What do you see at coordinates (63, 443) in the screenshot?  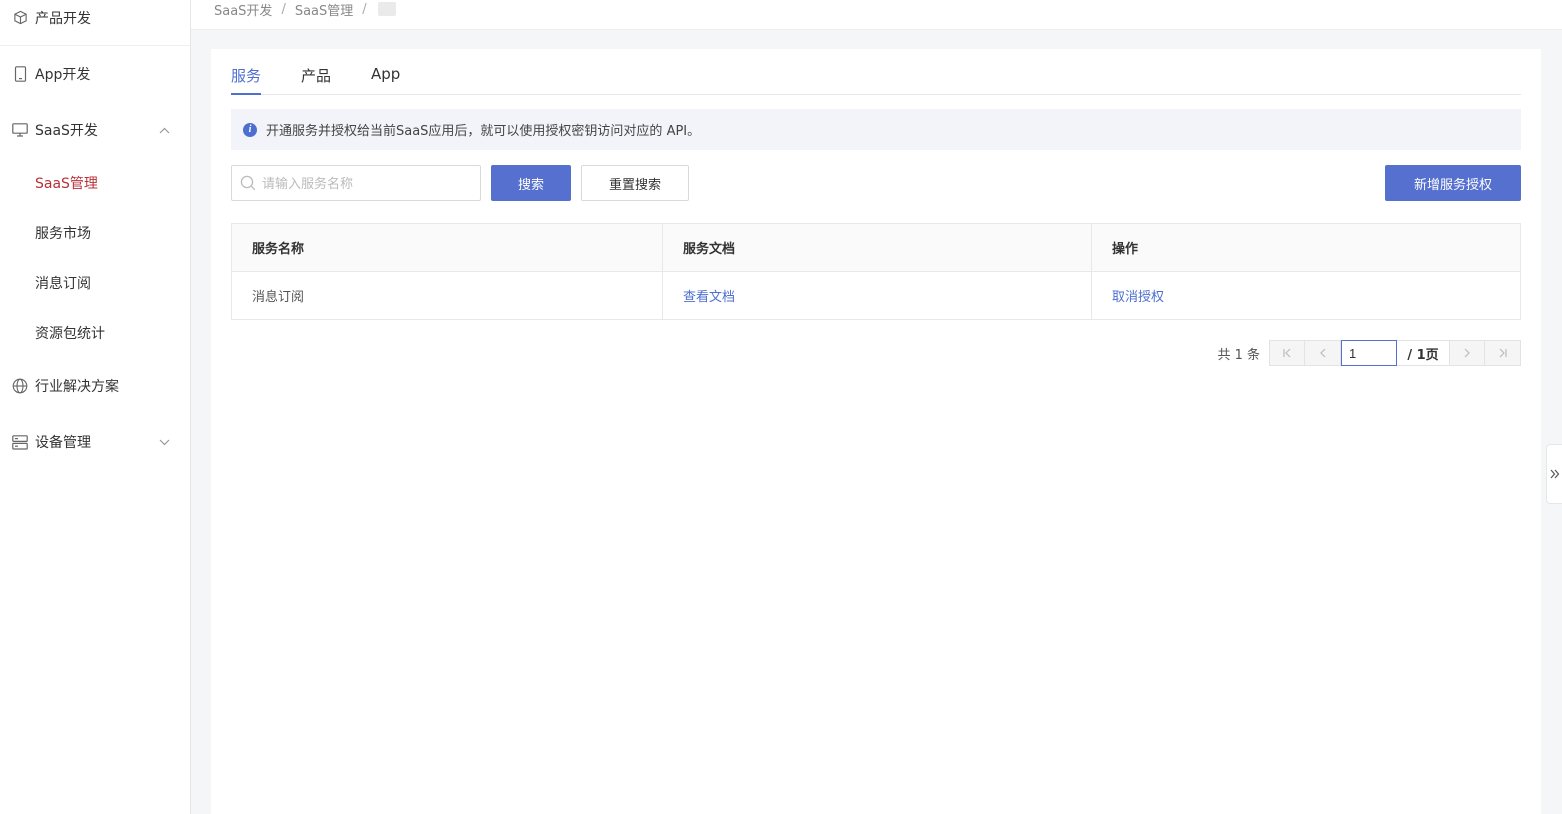 I see `sidebar-item-label: 设备管理` at bounding box center [63, 443].